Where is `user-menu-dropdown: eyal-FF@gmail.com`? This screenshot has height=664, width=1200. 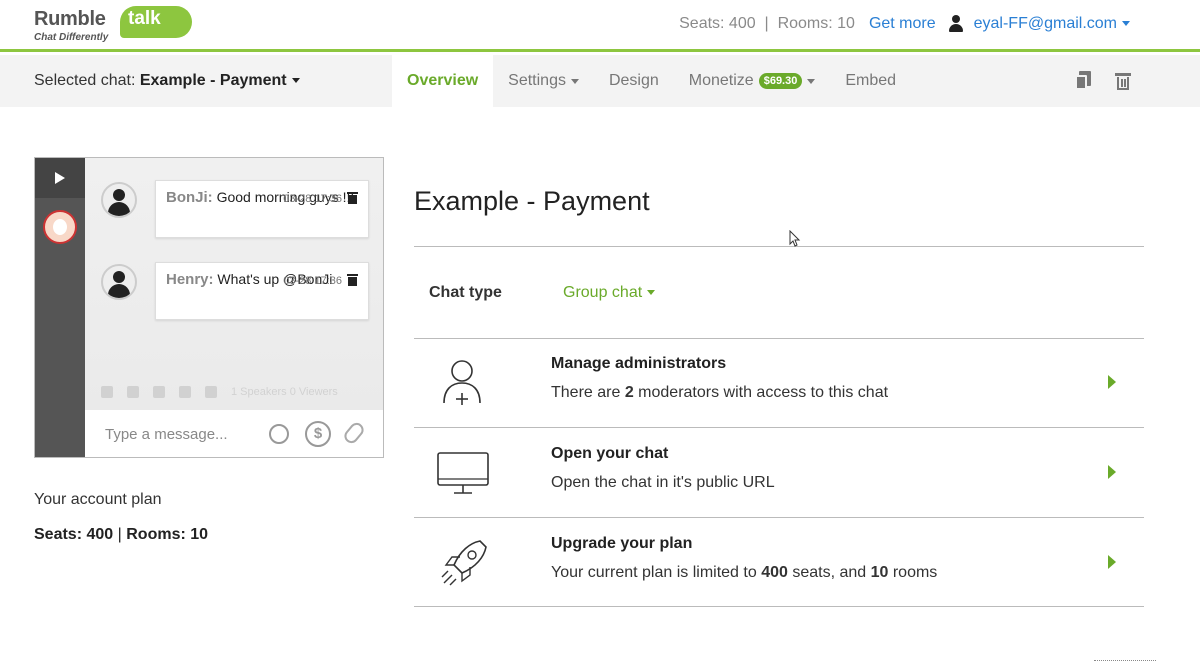 user-menu-dropdown: eyal-FF@gmail.com is located at coordinates (1052, 24).